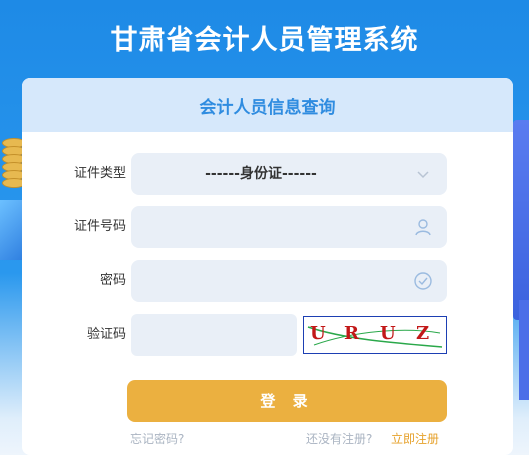 This screenshot has height=455, width=529. I want to click on captcha-label: 验证码, so click(106, 334).